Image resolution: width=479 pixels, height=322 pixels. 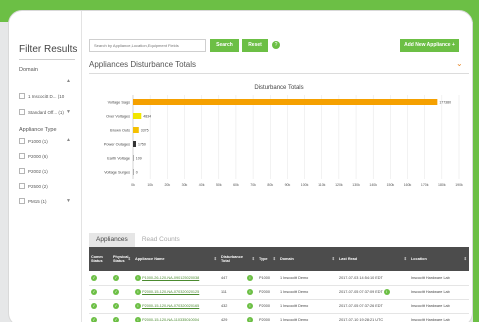 I want to click on chart-title: Disturbance Totals, so click(x=278, y=88).